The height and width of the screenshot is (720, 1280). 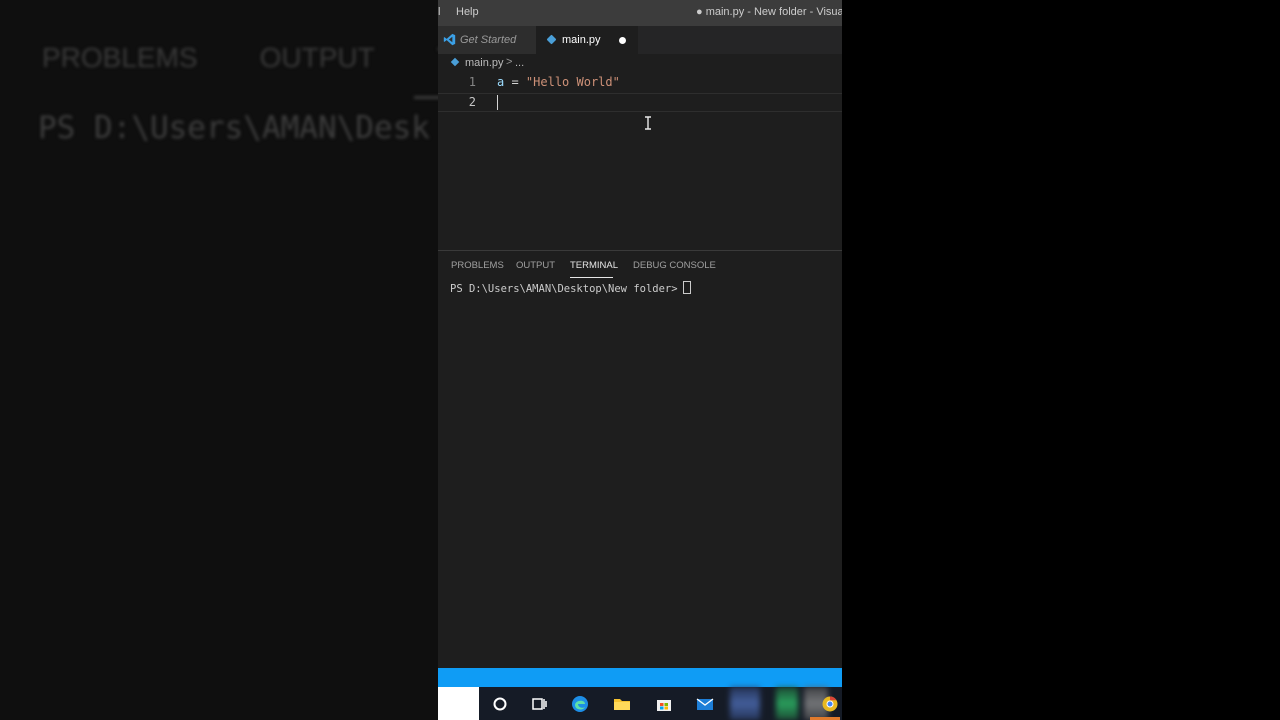 I want to click on windows-taskbar, so click(x=640, y=703).